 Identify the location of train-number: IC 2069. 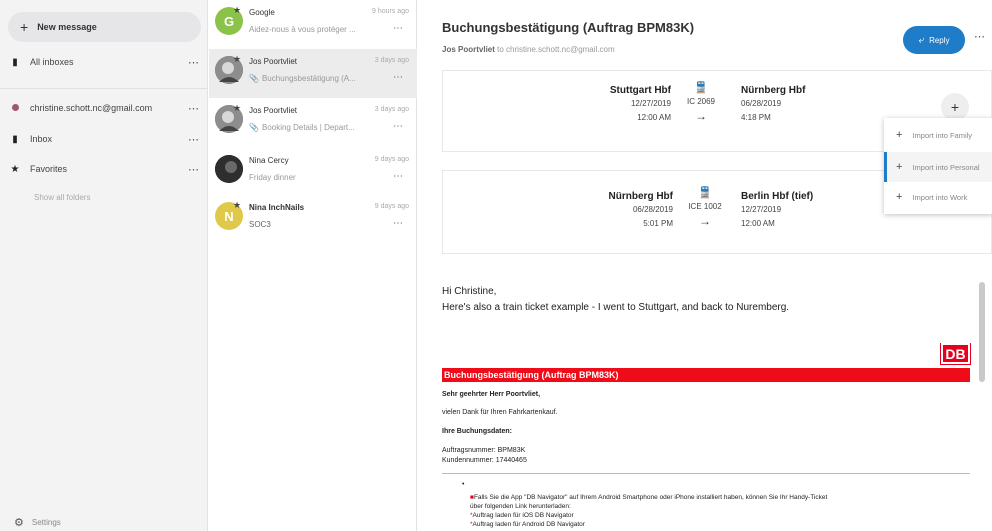
(701, 101).